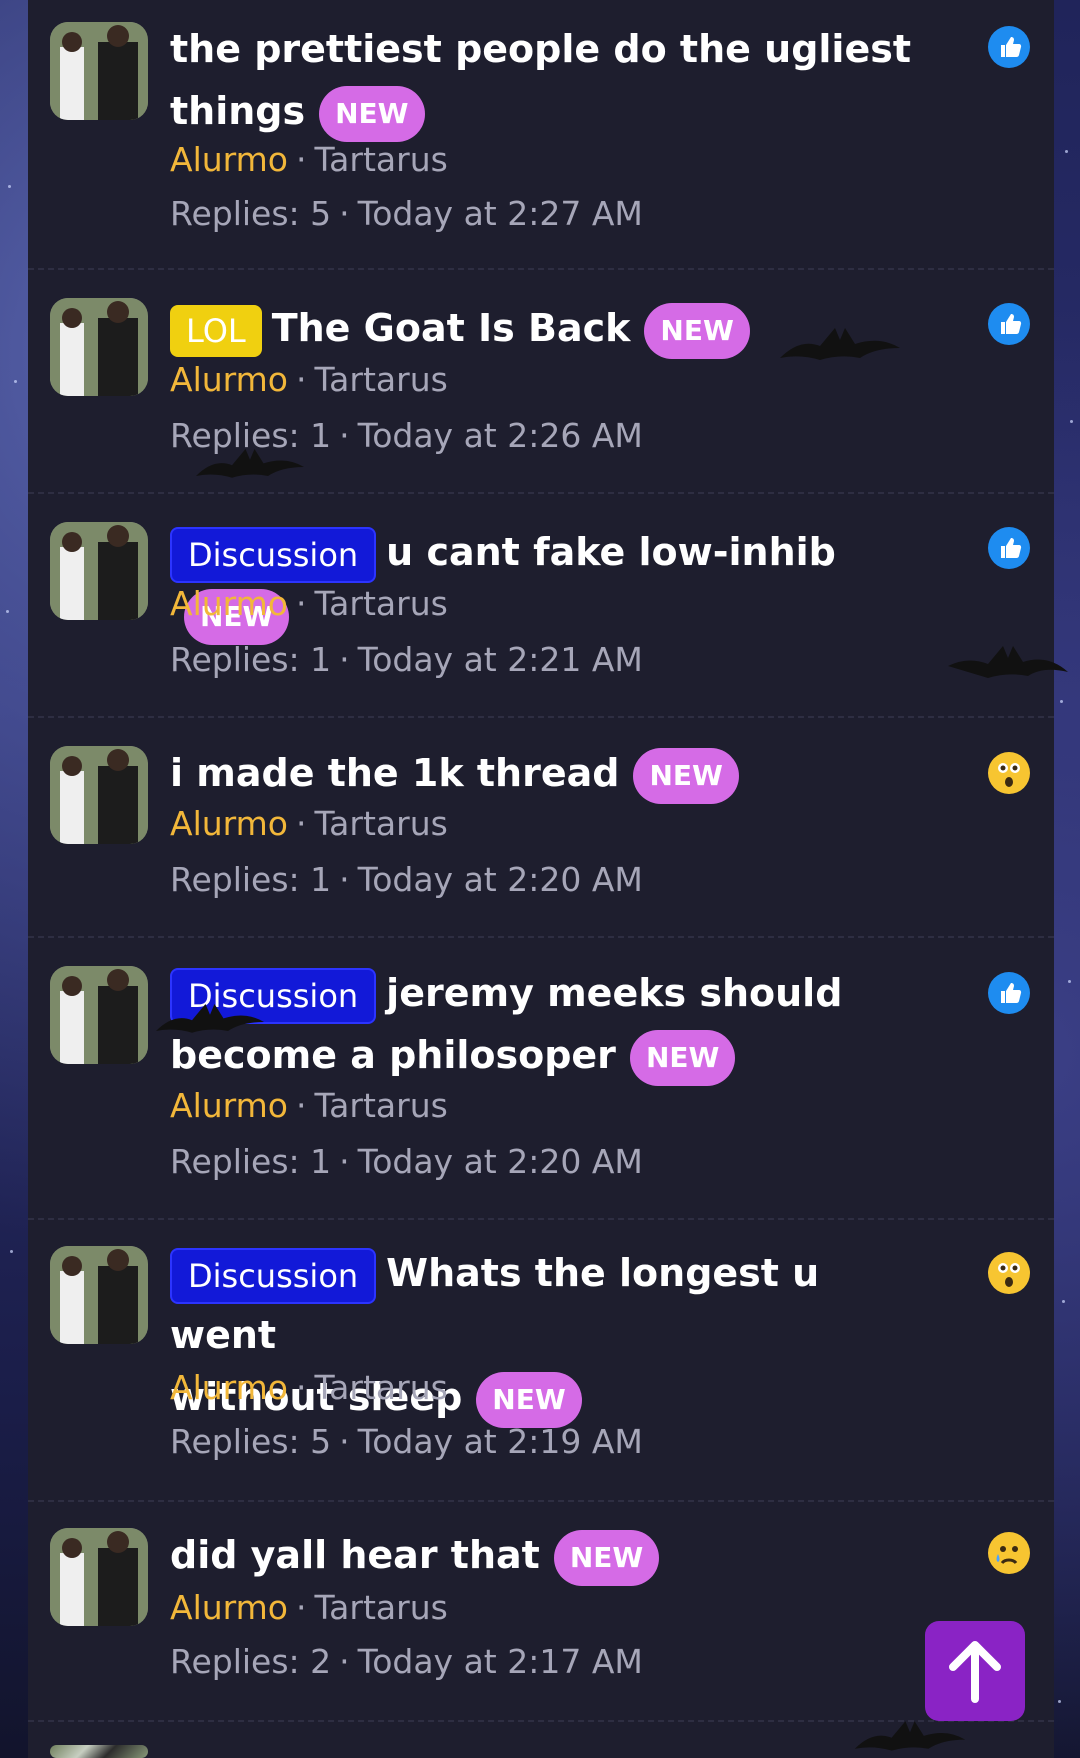 The height and width of the screenshot is (1758, 1080). I want to click on thread-stats: Replies: 2 · Today at 2:17 AM, so click(406, 1661).